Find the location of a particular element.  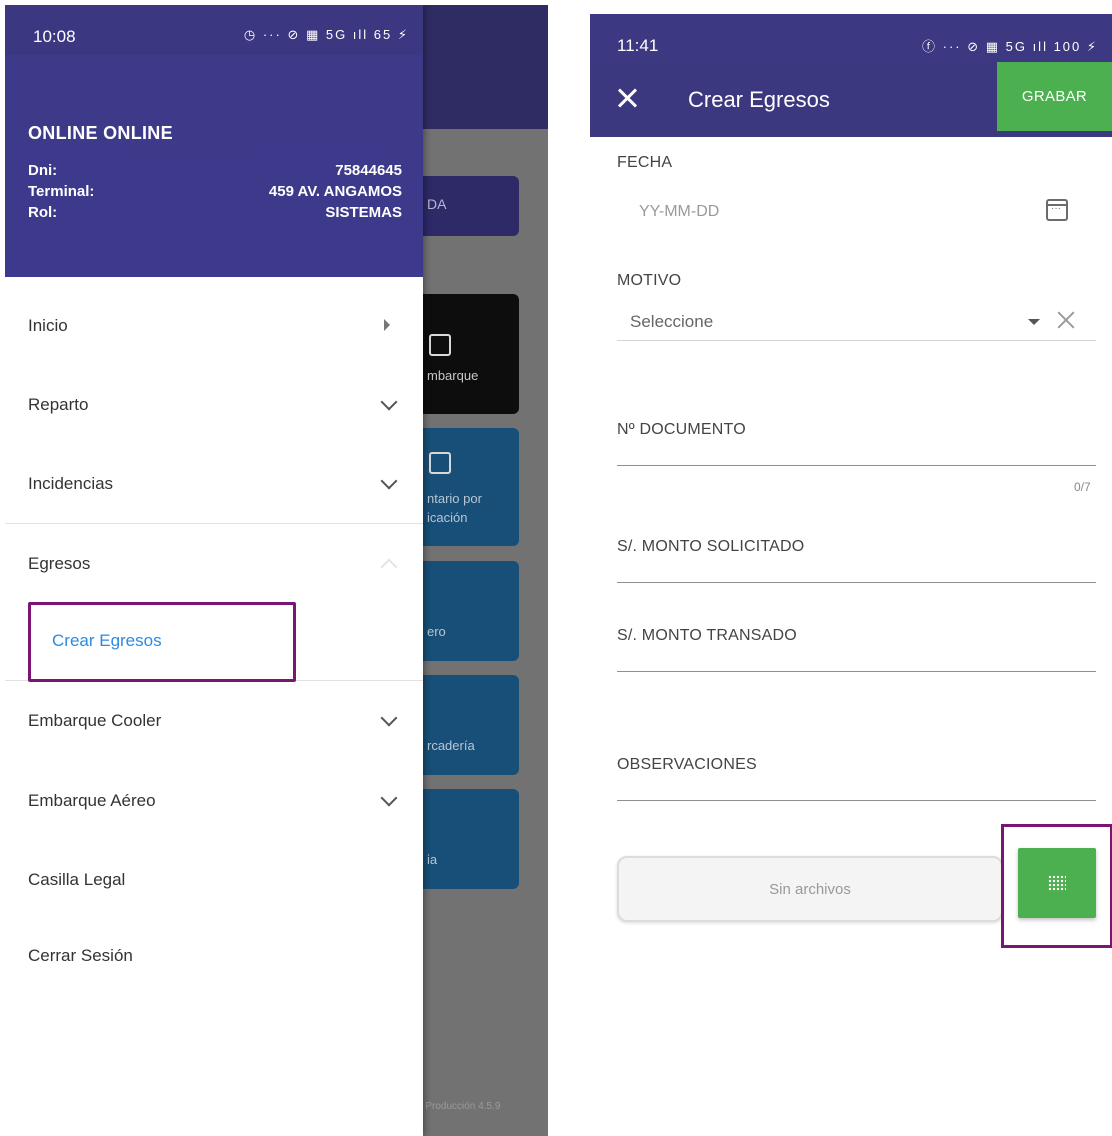

status-bar: 10:08 ◷ ··· ⊘ ▦ 5G ıll 65 ⚡ is located at coordinates (214, 30).